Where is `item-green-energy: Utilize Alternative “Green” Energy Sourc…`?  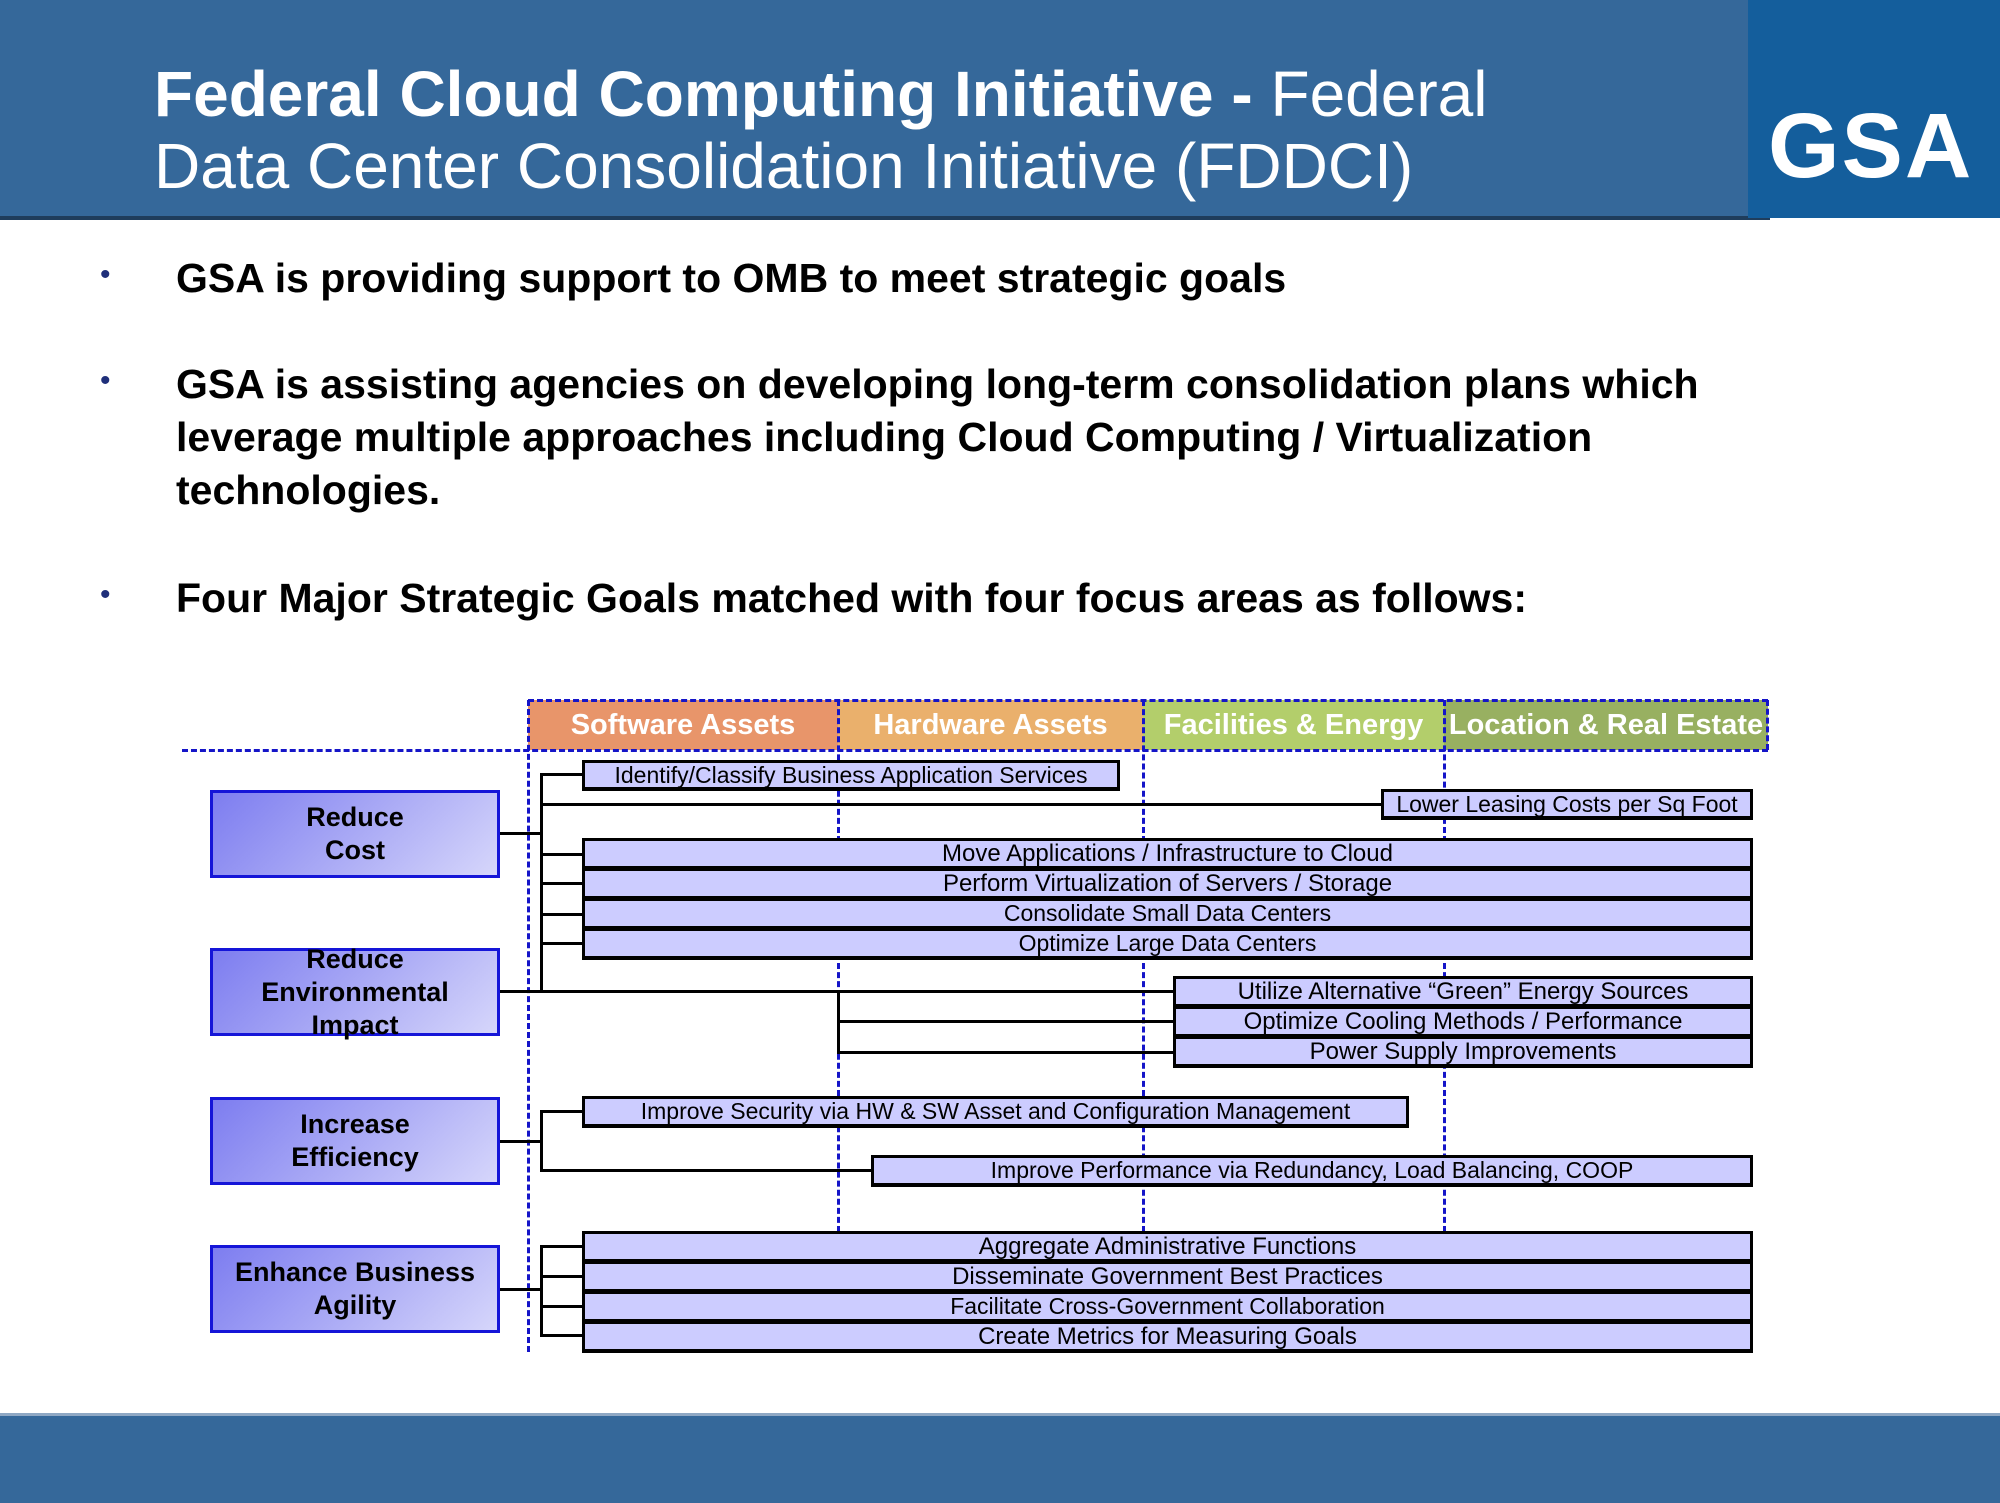
item-green-energy: Utilize Alternative “Green” Energy Sourc… is located at coordinates (1463, 992).